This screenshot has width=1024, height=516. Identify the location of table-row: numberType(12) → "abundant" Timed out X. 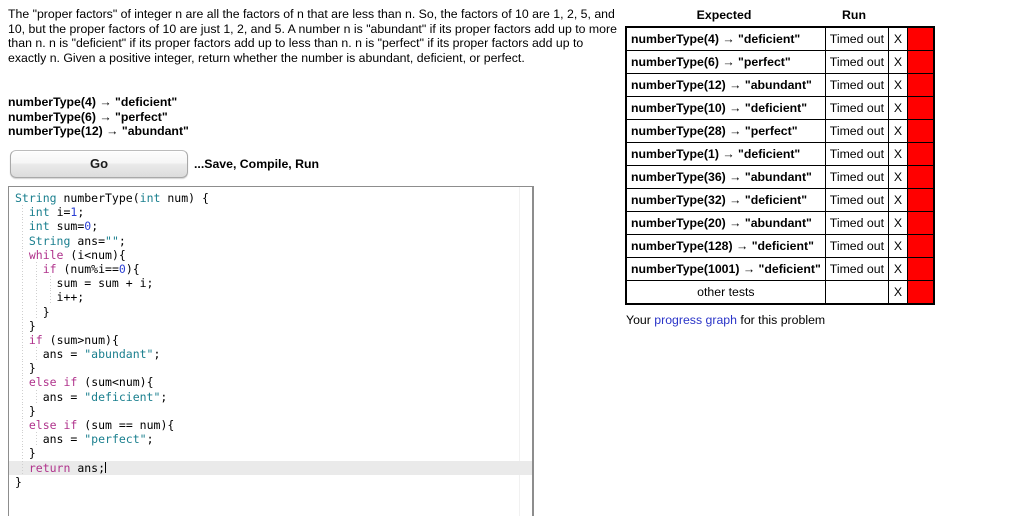
(780, 85).